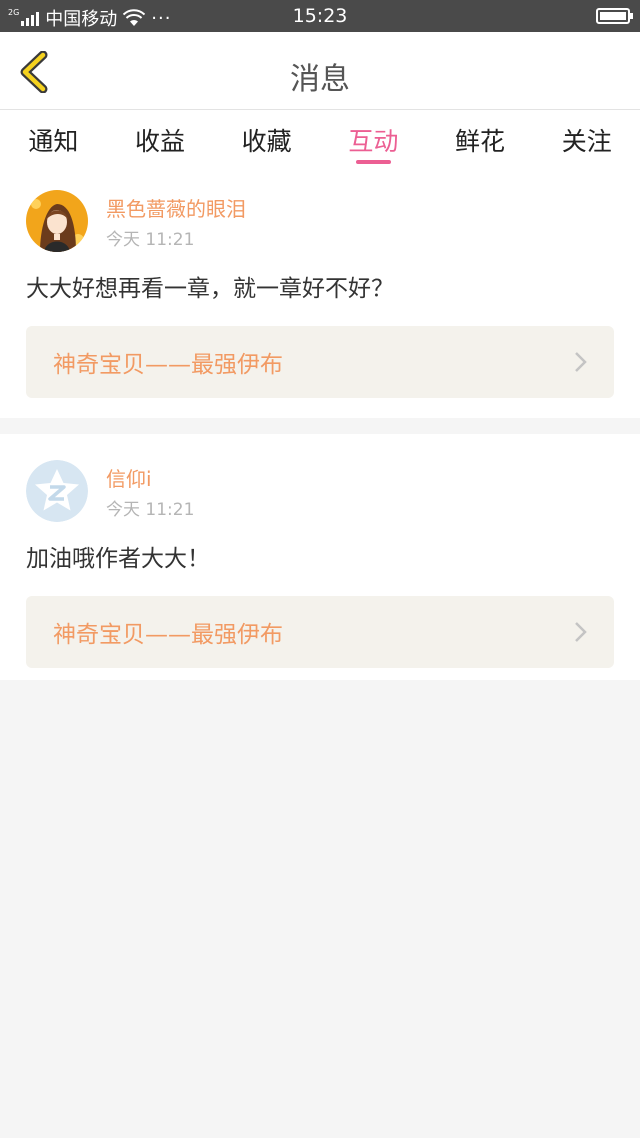 Image resolution: width=640 pixels, height=1138 pixels. I want to click on default-avatar-icon, so click(57, 491).